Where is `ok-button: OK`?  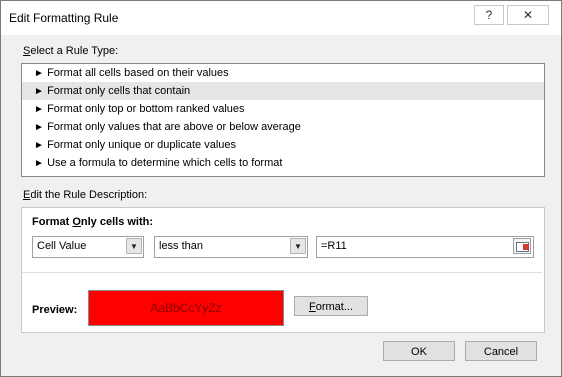 ok-button: OK is located at coordinates (419, 351).